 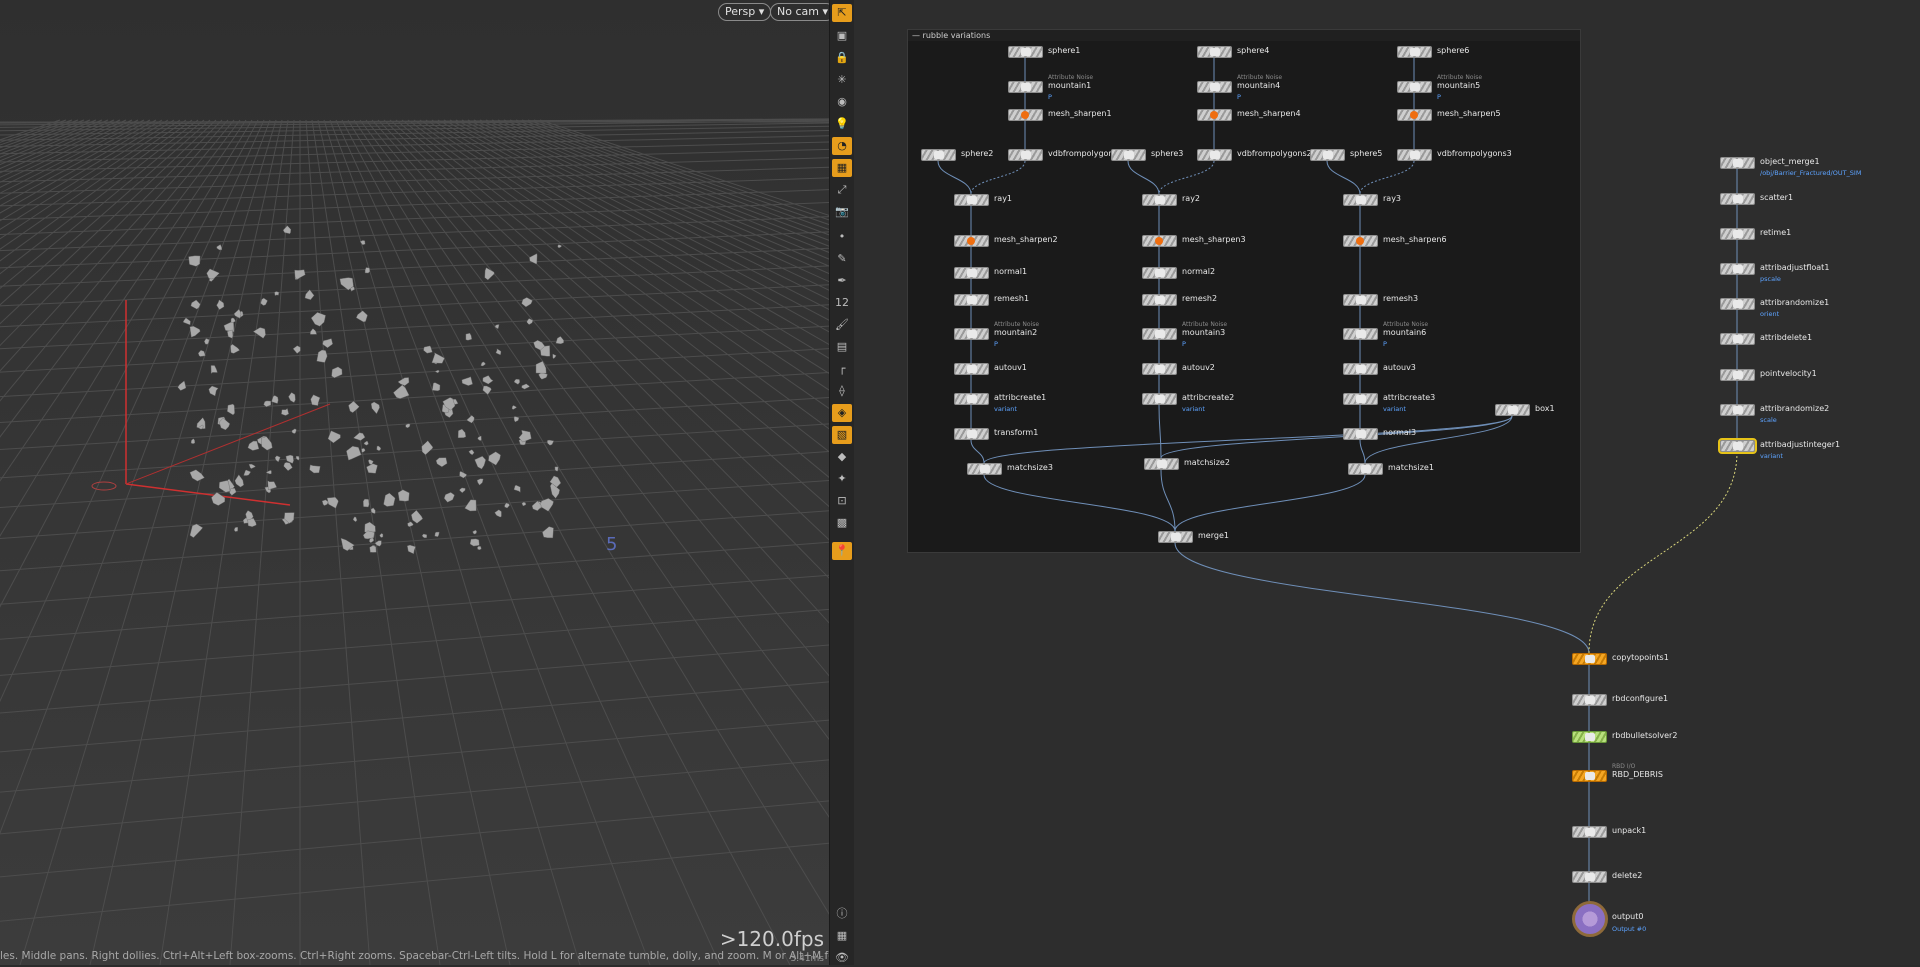 I want to click on node-label: attribrandomize1, so click(x=1795, y=302).